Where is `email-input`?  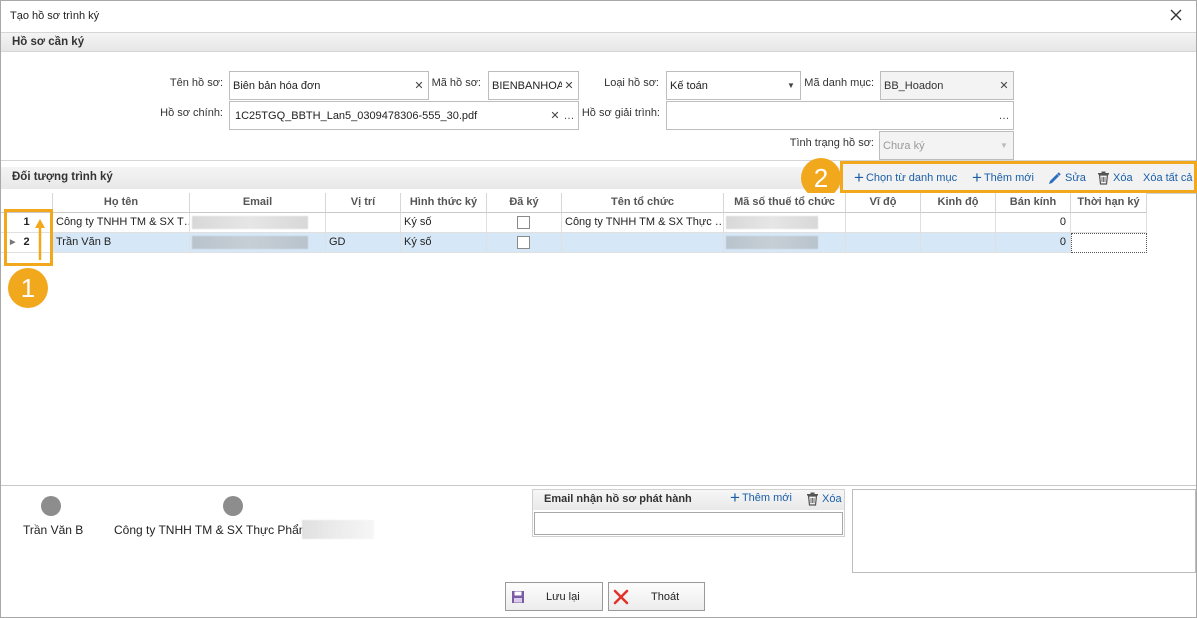 email-input is located at coordinates (688, 523).